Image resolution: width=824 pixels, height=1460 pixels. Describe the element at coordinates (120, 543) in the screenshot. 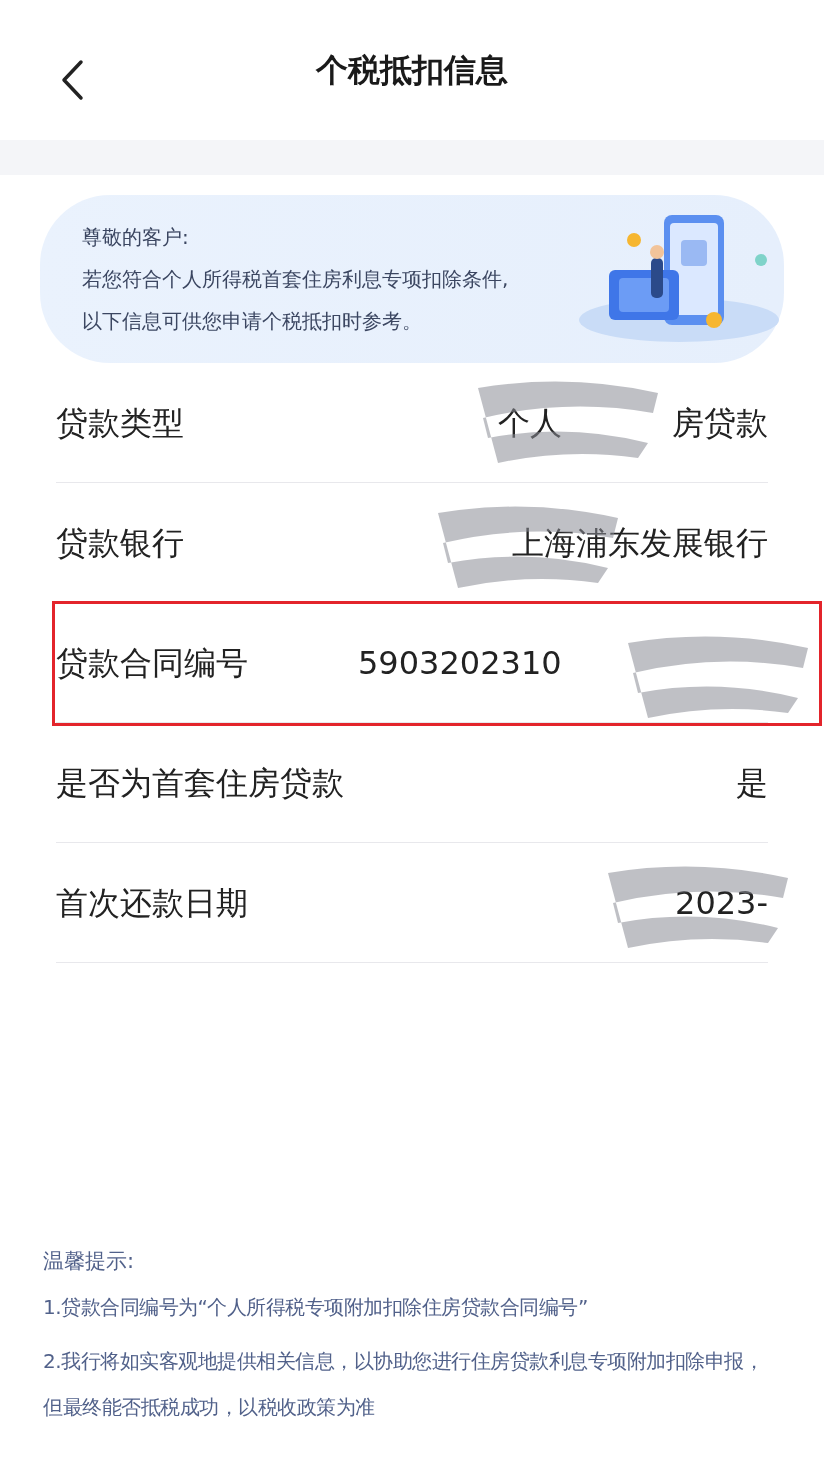

I see `field-label: 贷款银行` at that location.